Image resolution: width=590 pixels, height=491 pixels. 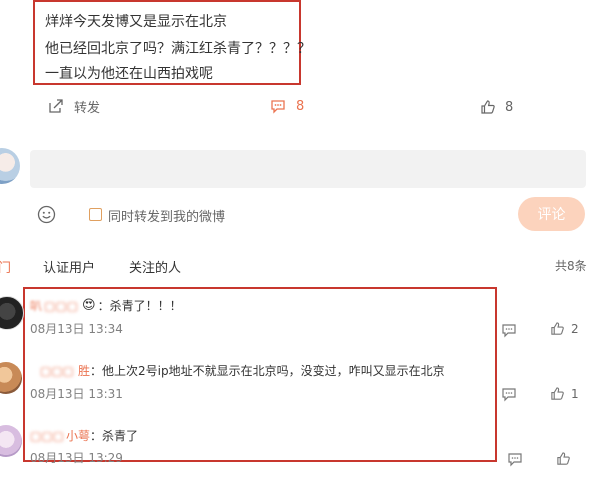 I want to click on post-line-2: 他已经回北京了吗？满江红杀青了？？？？, so click(x=178, y=49).